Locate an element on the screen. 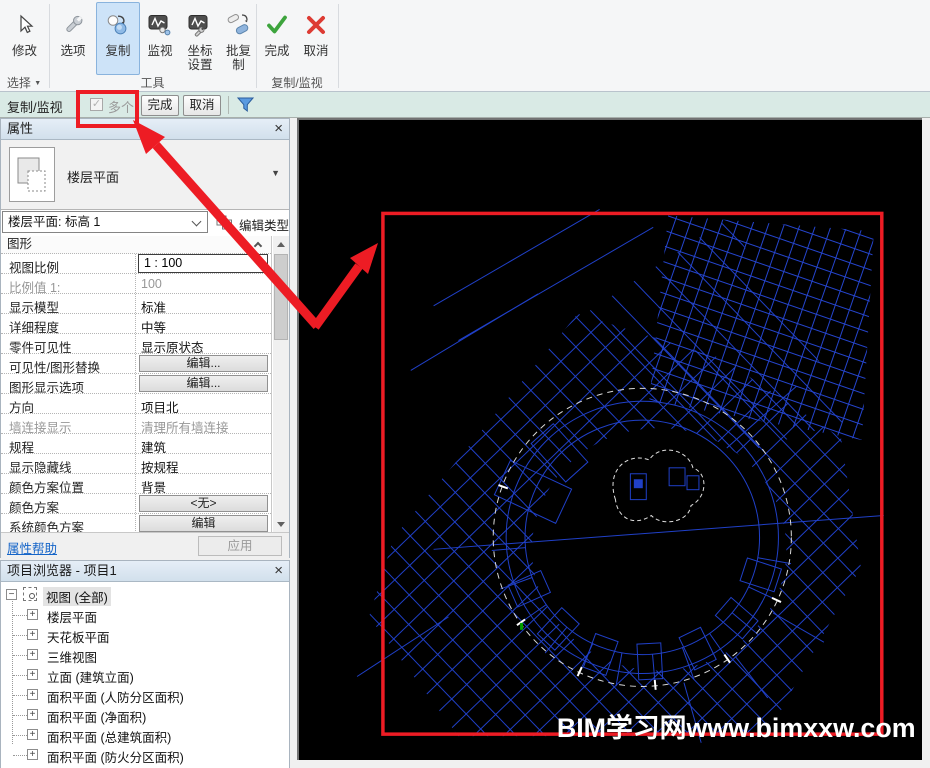  property-value: 100 is located at coordinates (151, 284).